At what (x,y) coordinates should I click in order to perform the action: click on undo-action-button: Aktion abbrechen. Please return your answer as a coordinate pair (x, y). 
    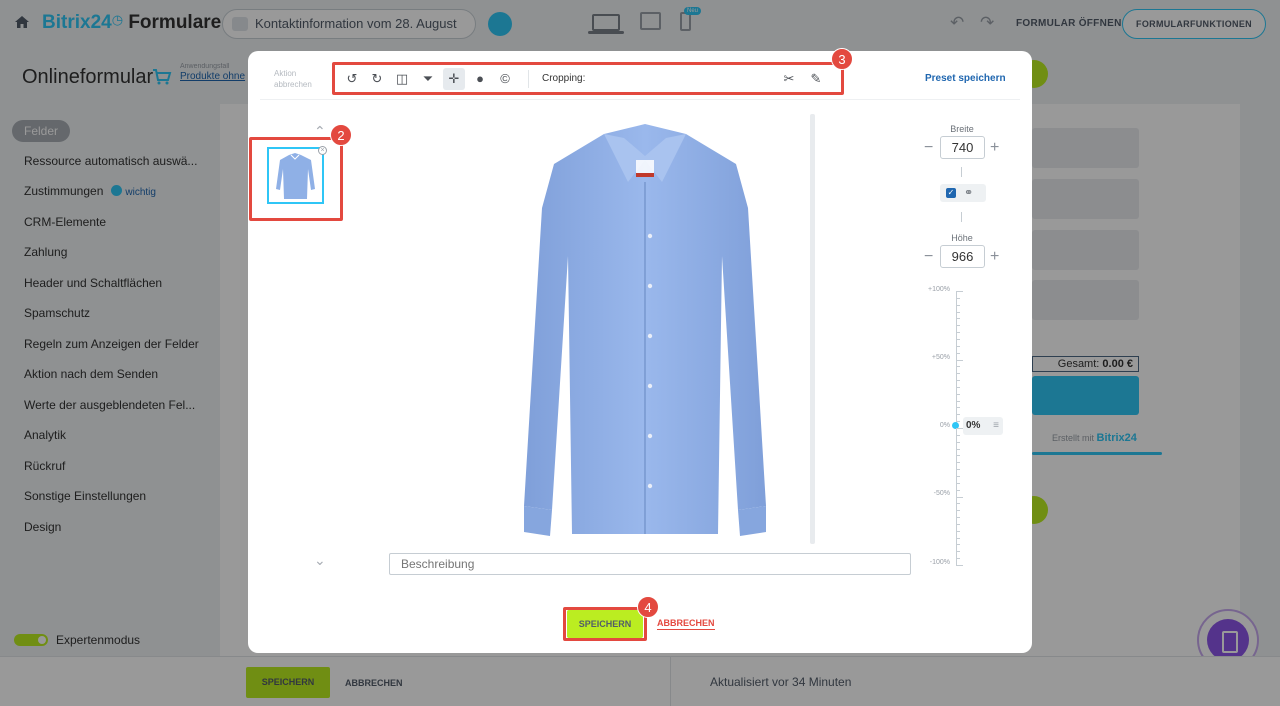
    Looking at the image, I should click on (297, 79).